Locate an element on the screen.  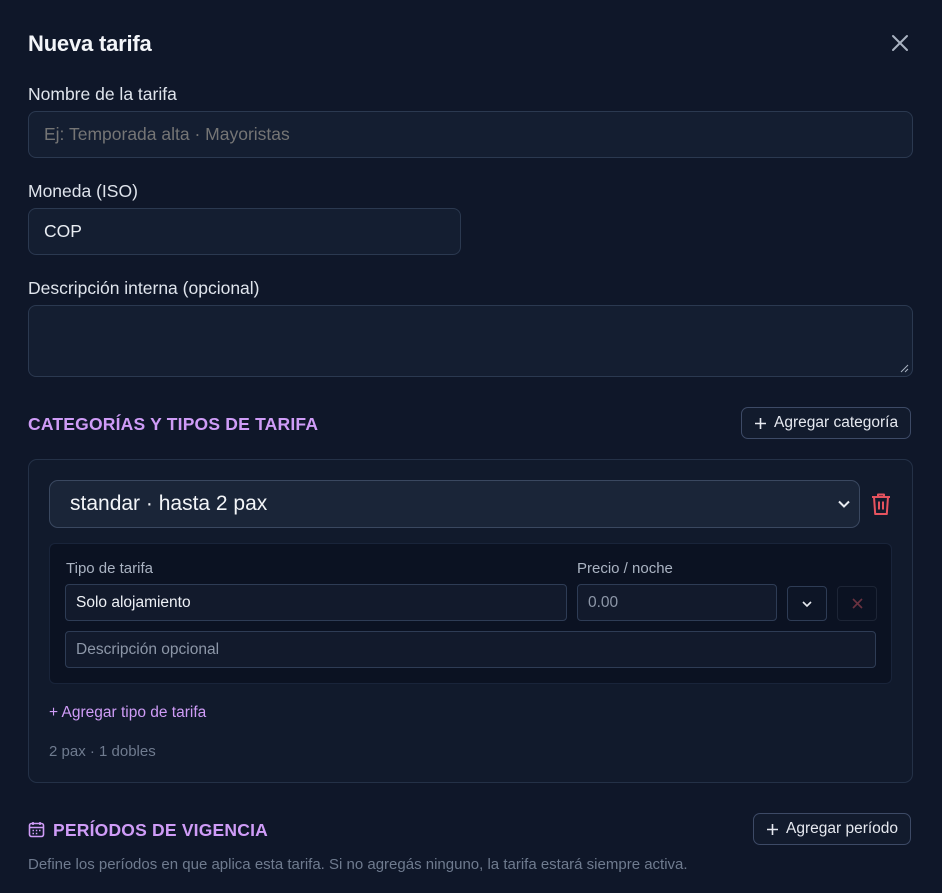
rate-description-input: Descripción opcional is located at coordinates (470, 649).